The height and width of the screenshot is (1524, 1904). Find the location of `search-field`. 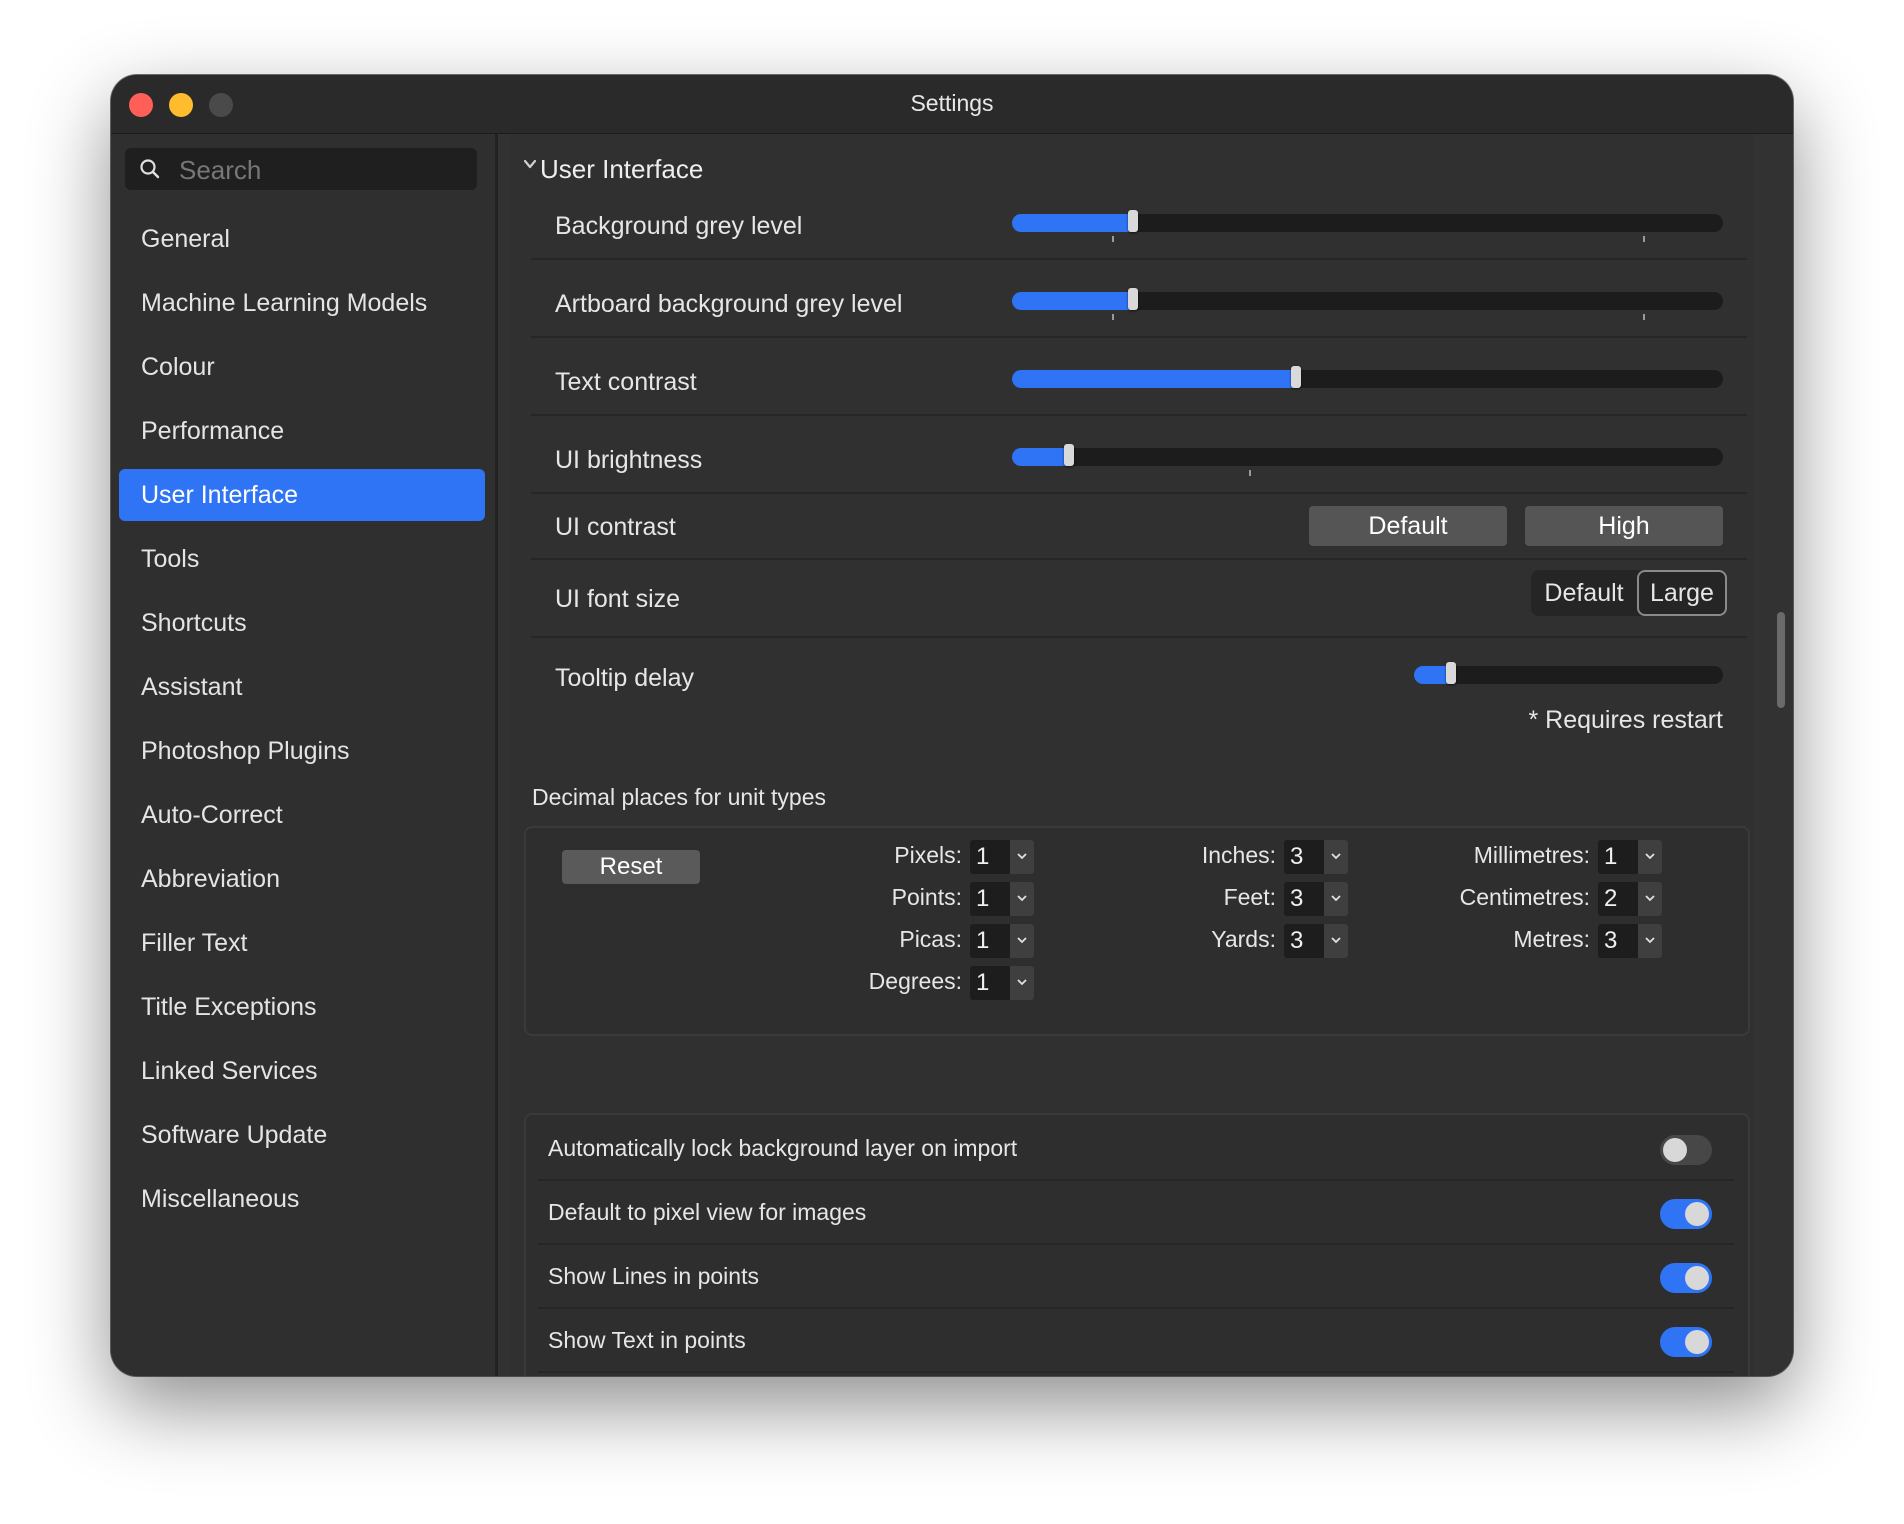

search-field is located at coordinates (301, 170).